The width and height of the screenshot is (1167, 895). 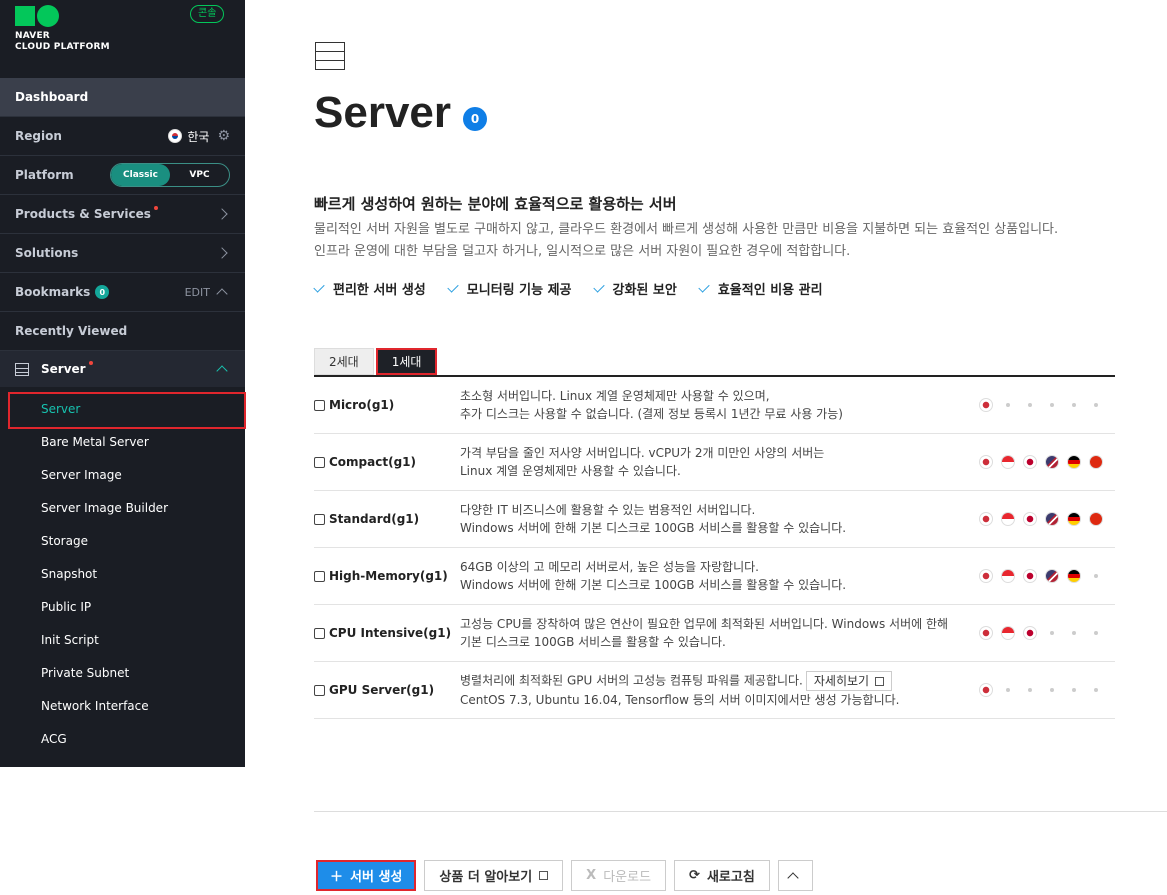 I want to click on sidebar-item-server: Server, so click(x=123, y=410).